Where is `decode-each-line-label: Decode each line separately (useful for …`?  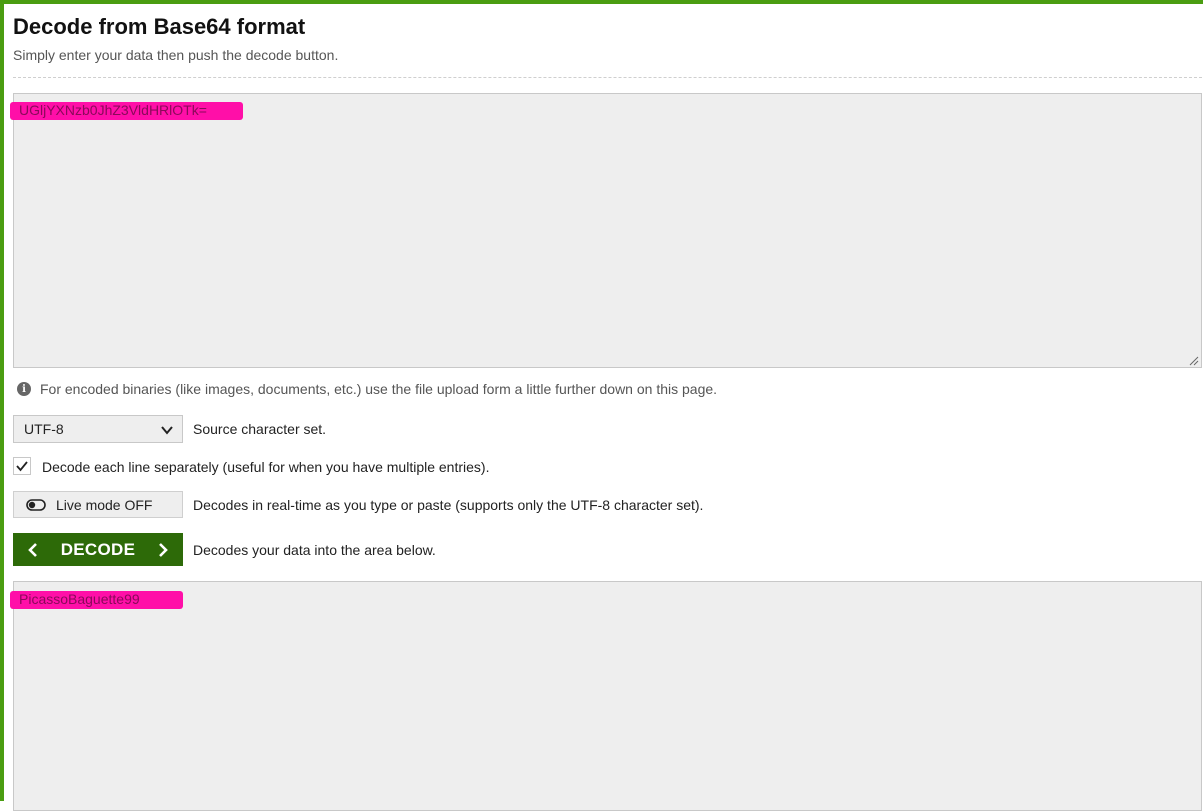 decode-each-line-label: Decode each line separately (useful for … is located at coordinates (266, 467).